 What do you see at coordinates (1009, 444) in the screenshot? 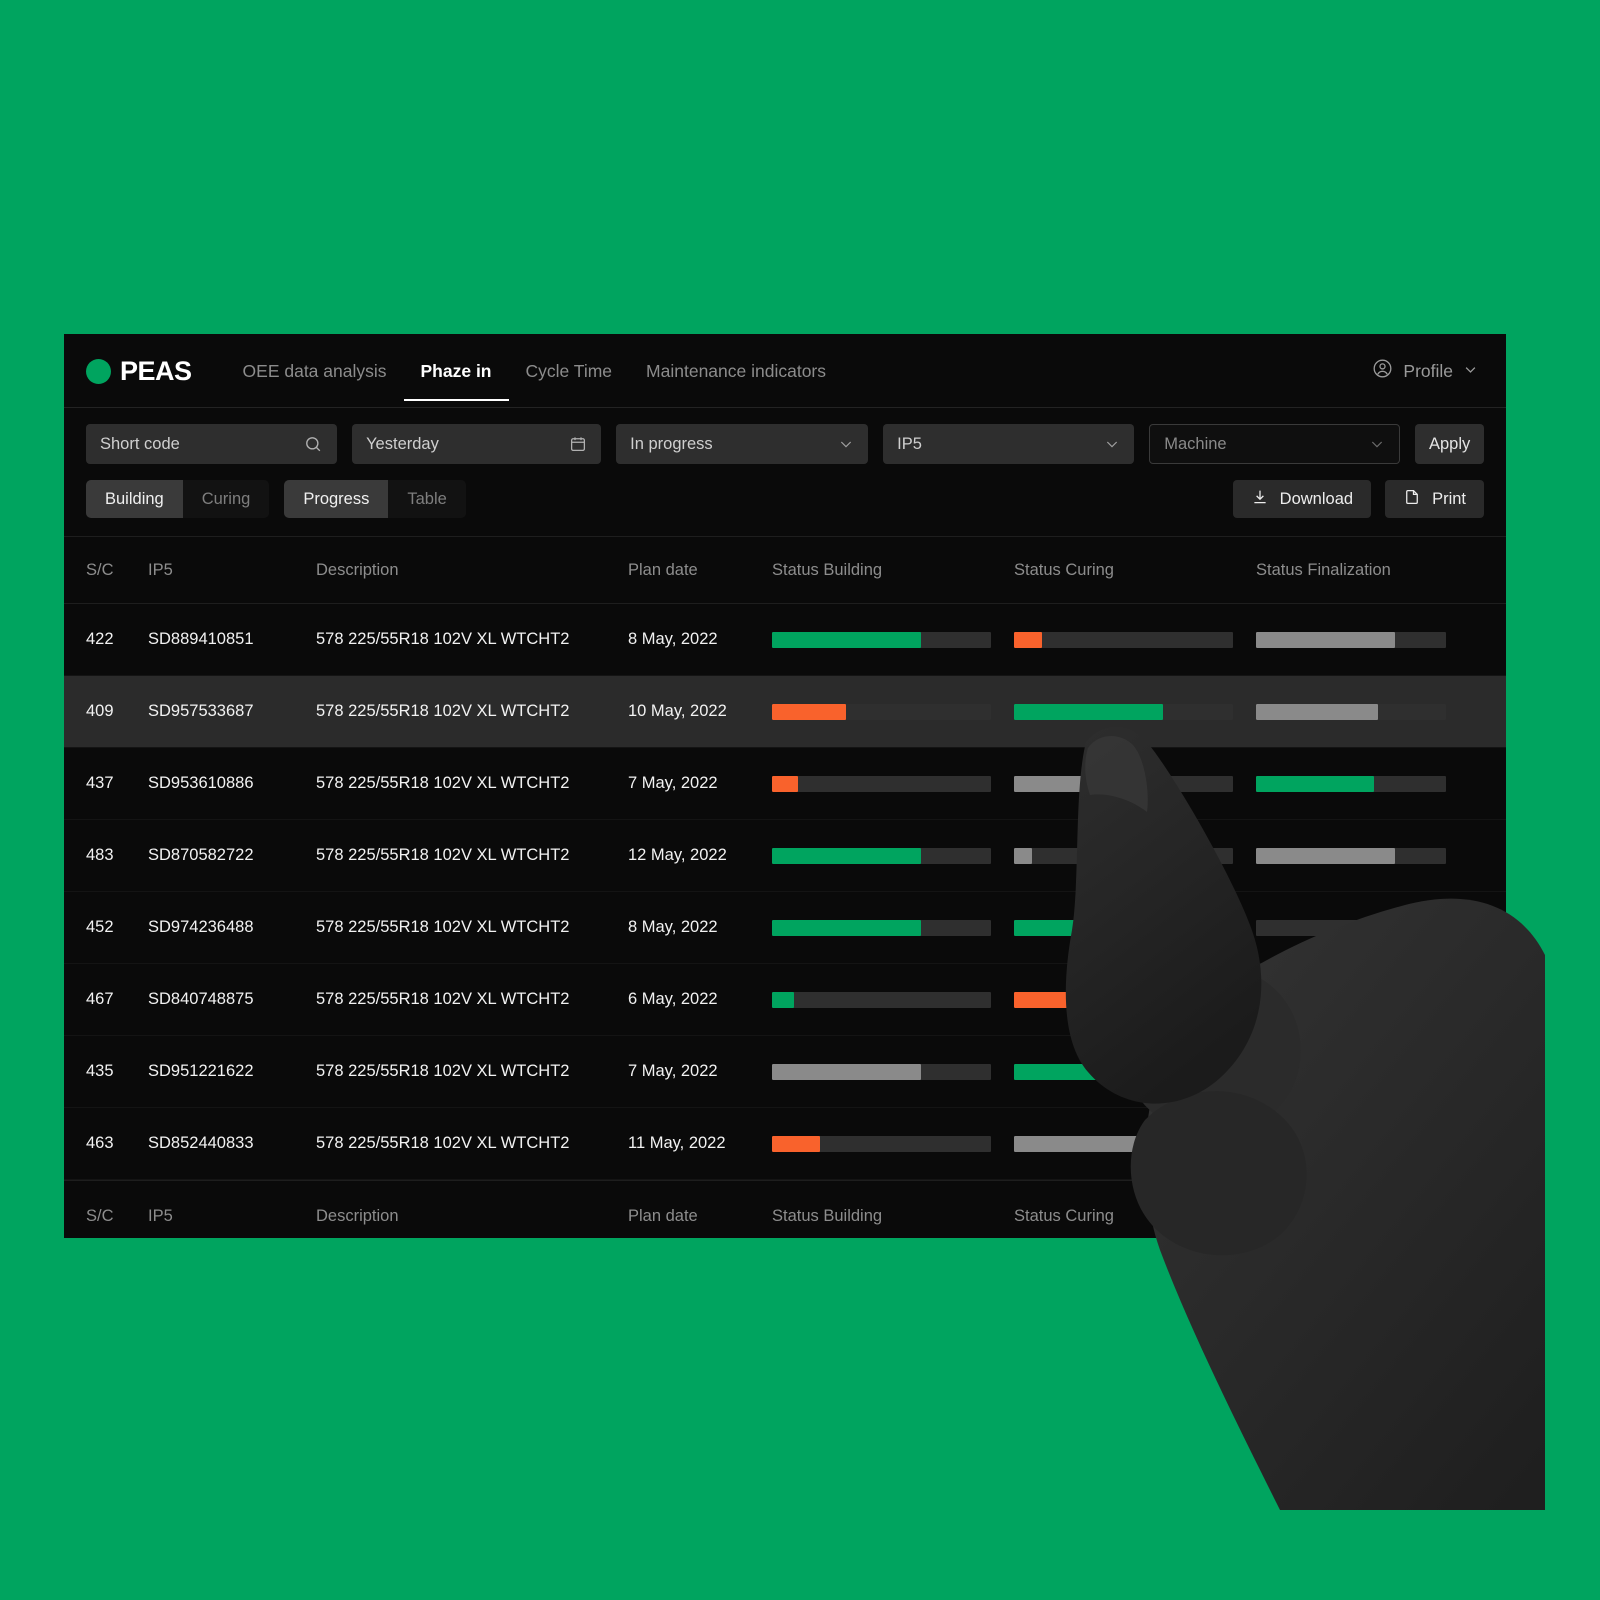
I see `ip5-filter-select: IP5` at bounding box center [1009, 444].